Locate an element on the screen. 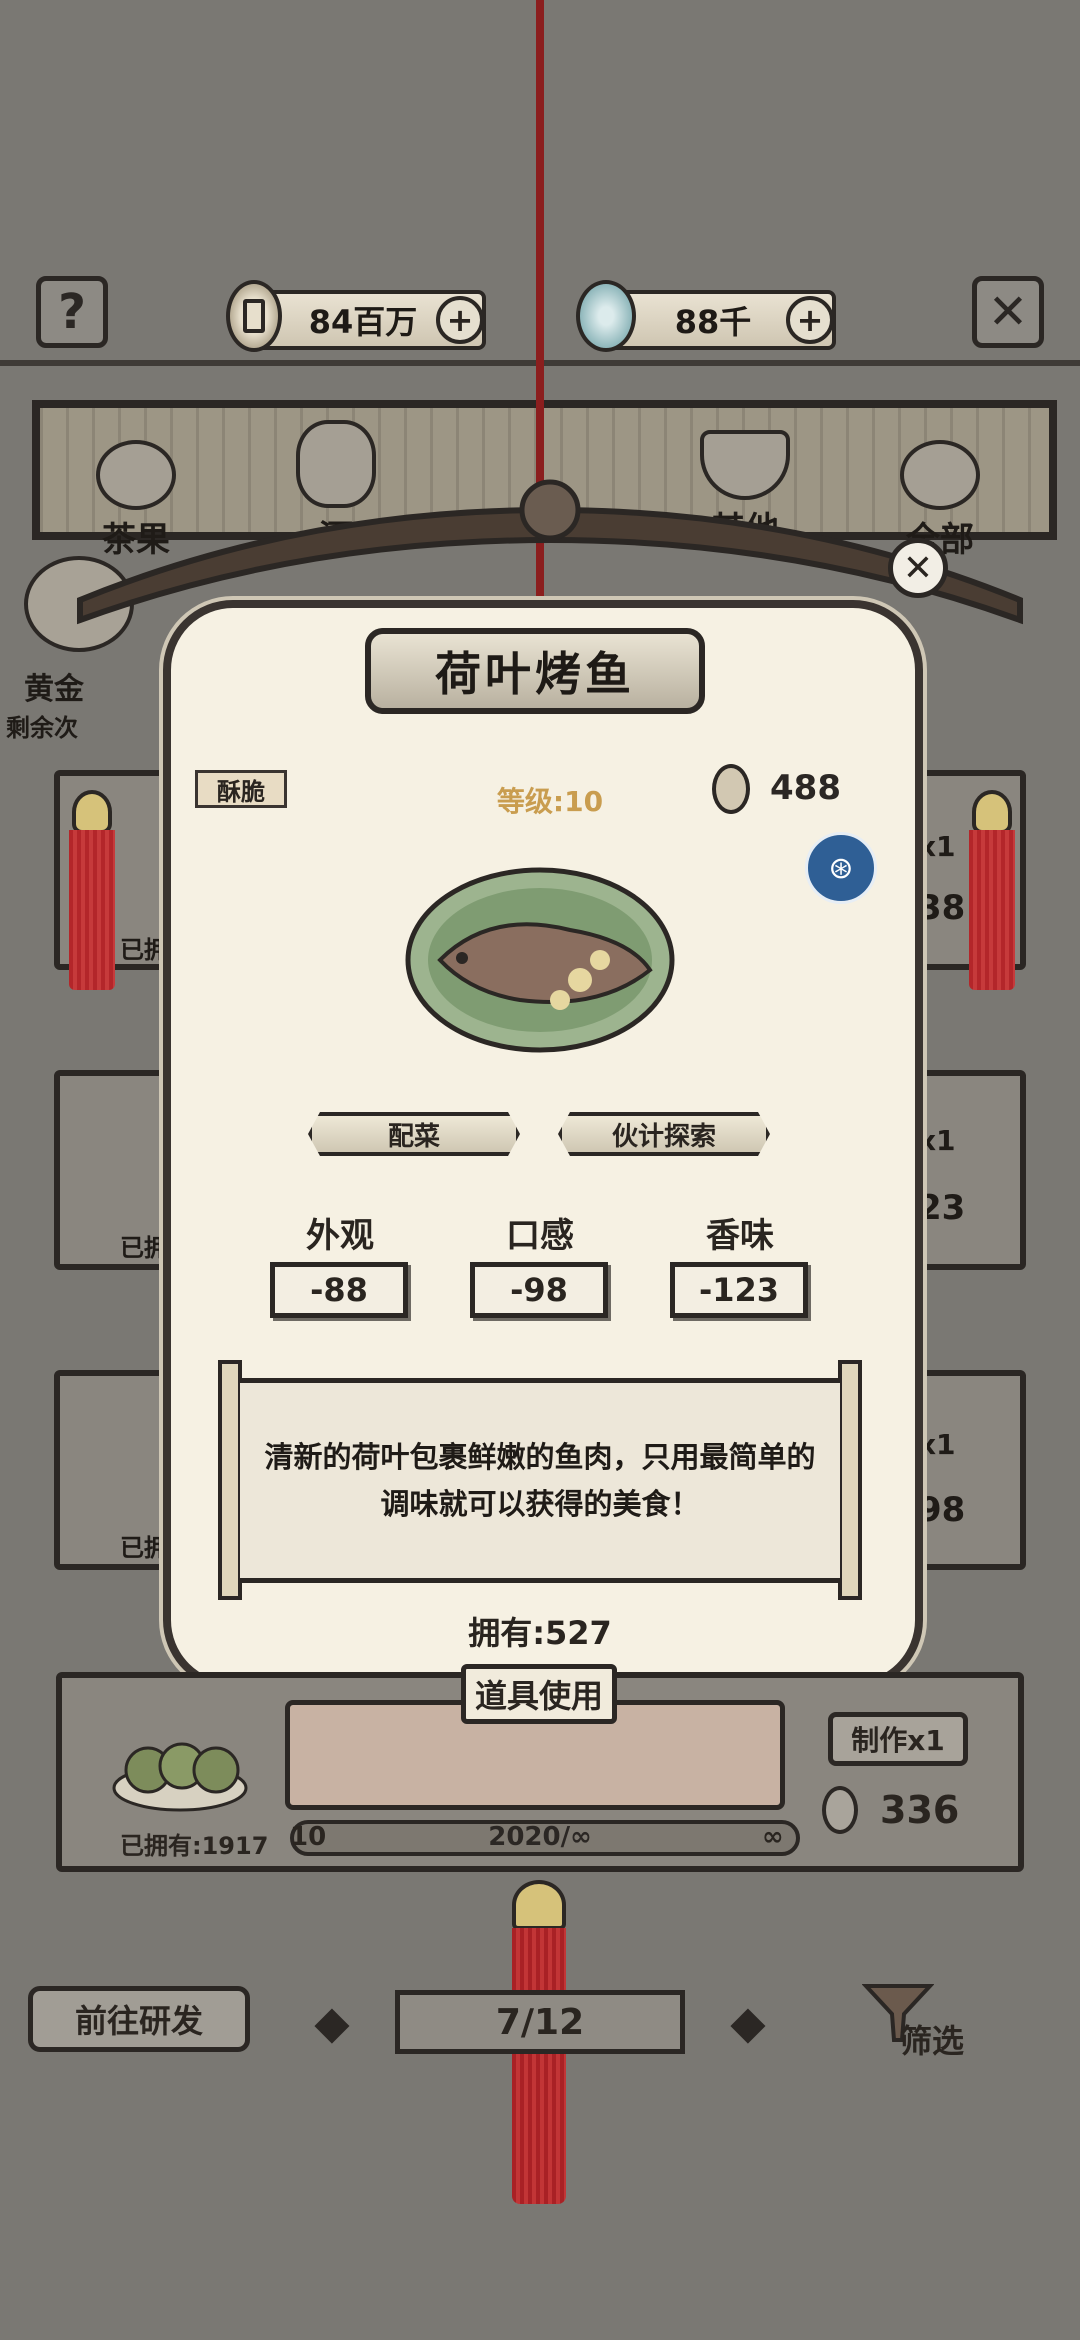 Image resolution: width=1080 pixels, height=2340 pixels. page-number: 7/12 is located at coordinates (540, 2022).